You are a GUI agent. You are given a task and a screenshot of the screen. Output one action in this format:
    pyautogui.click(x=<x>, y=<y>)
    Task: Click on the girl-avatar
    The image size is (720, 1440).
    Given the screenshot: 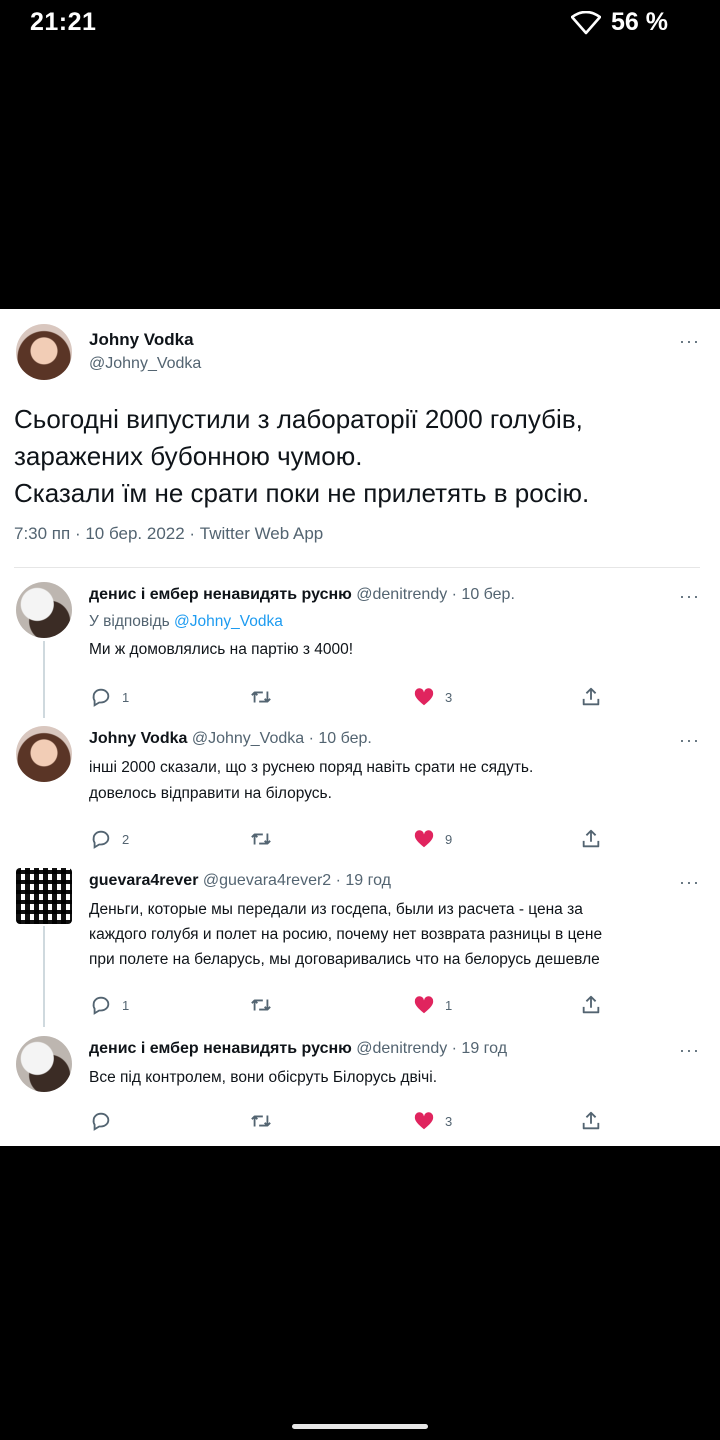 What is the action you would take?
    pyautogui.click(x=44, y=754)
    